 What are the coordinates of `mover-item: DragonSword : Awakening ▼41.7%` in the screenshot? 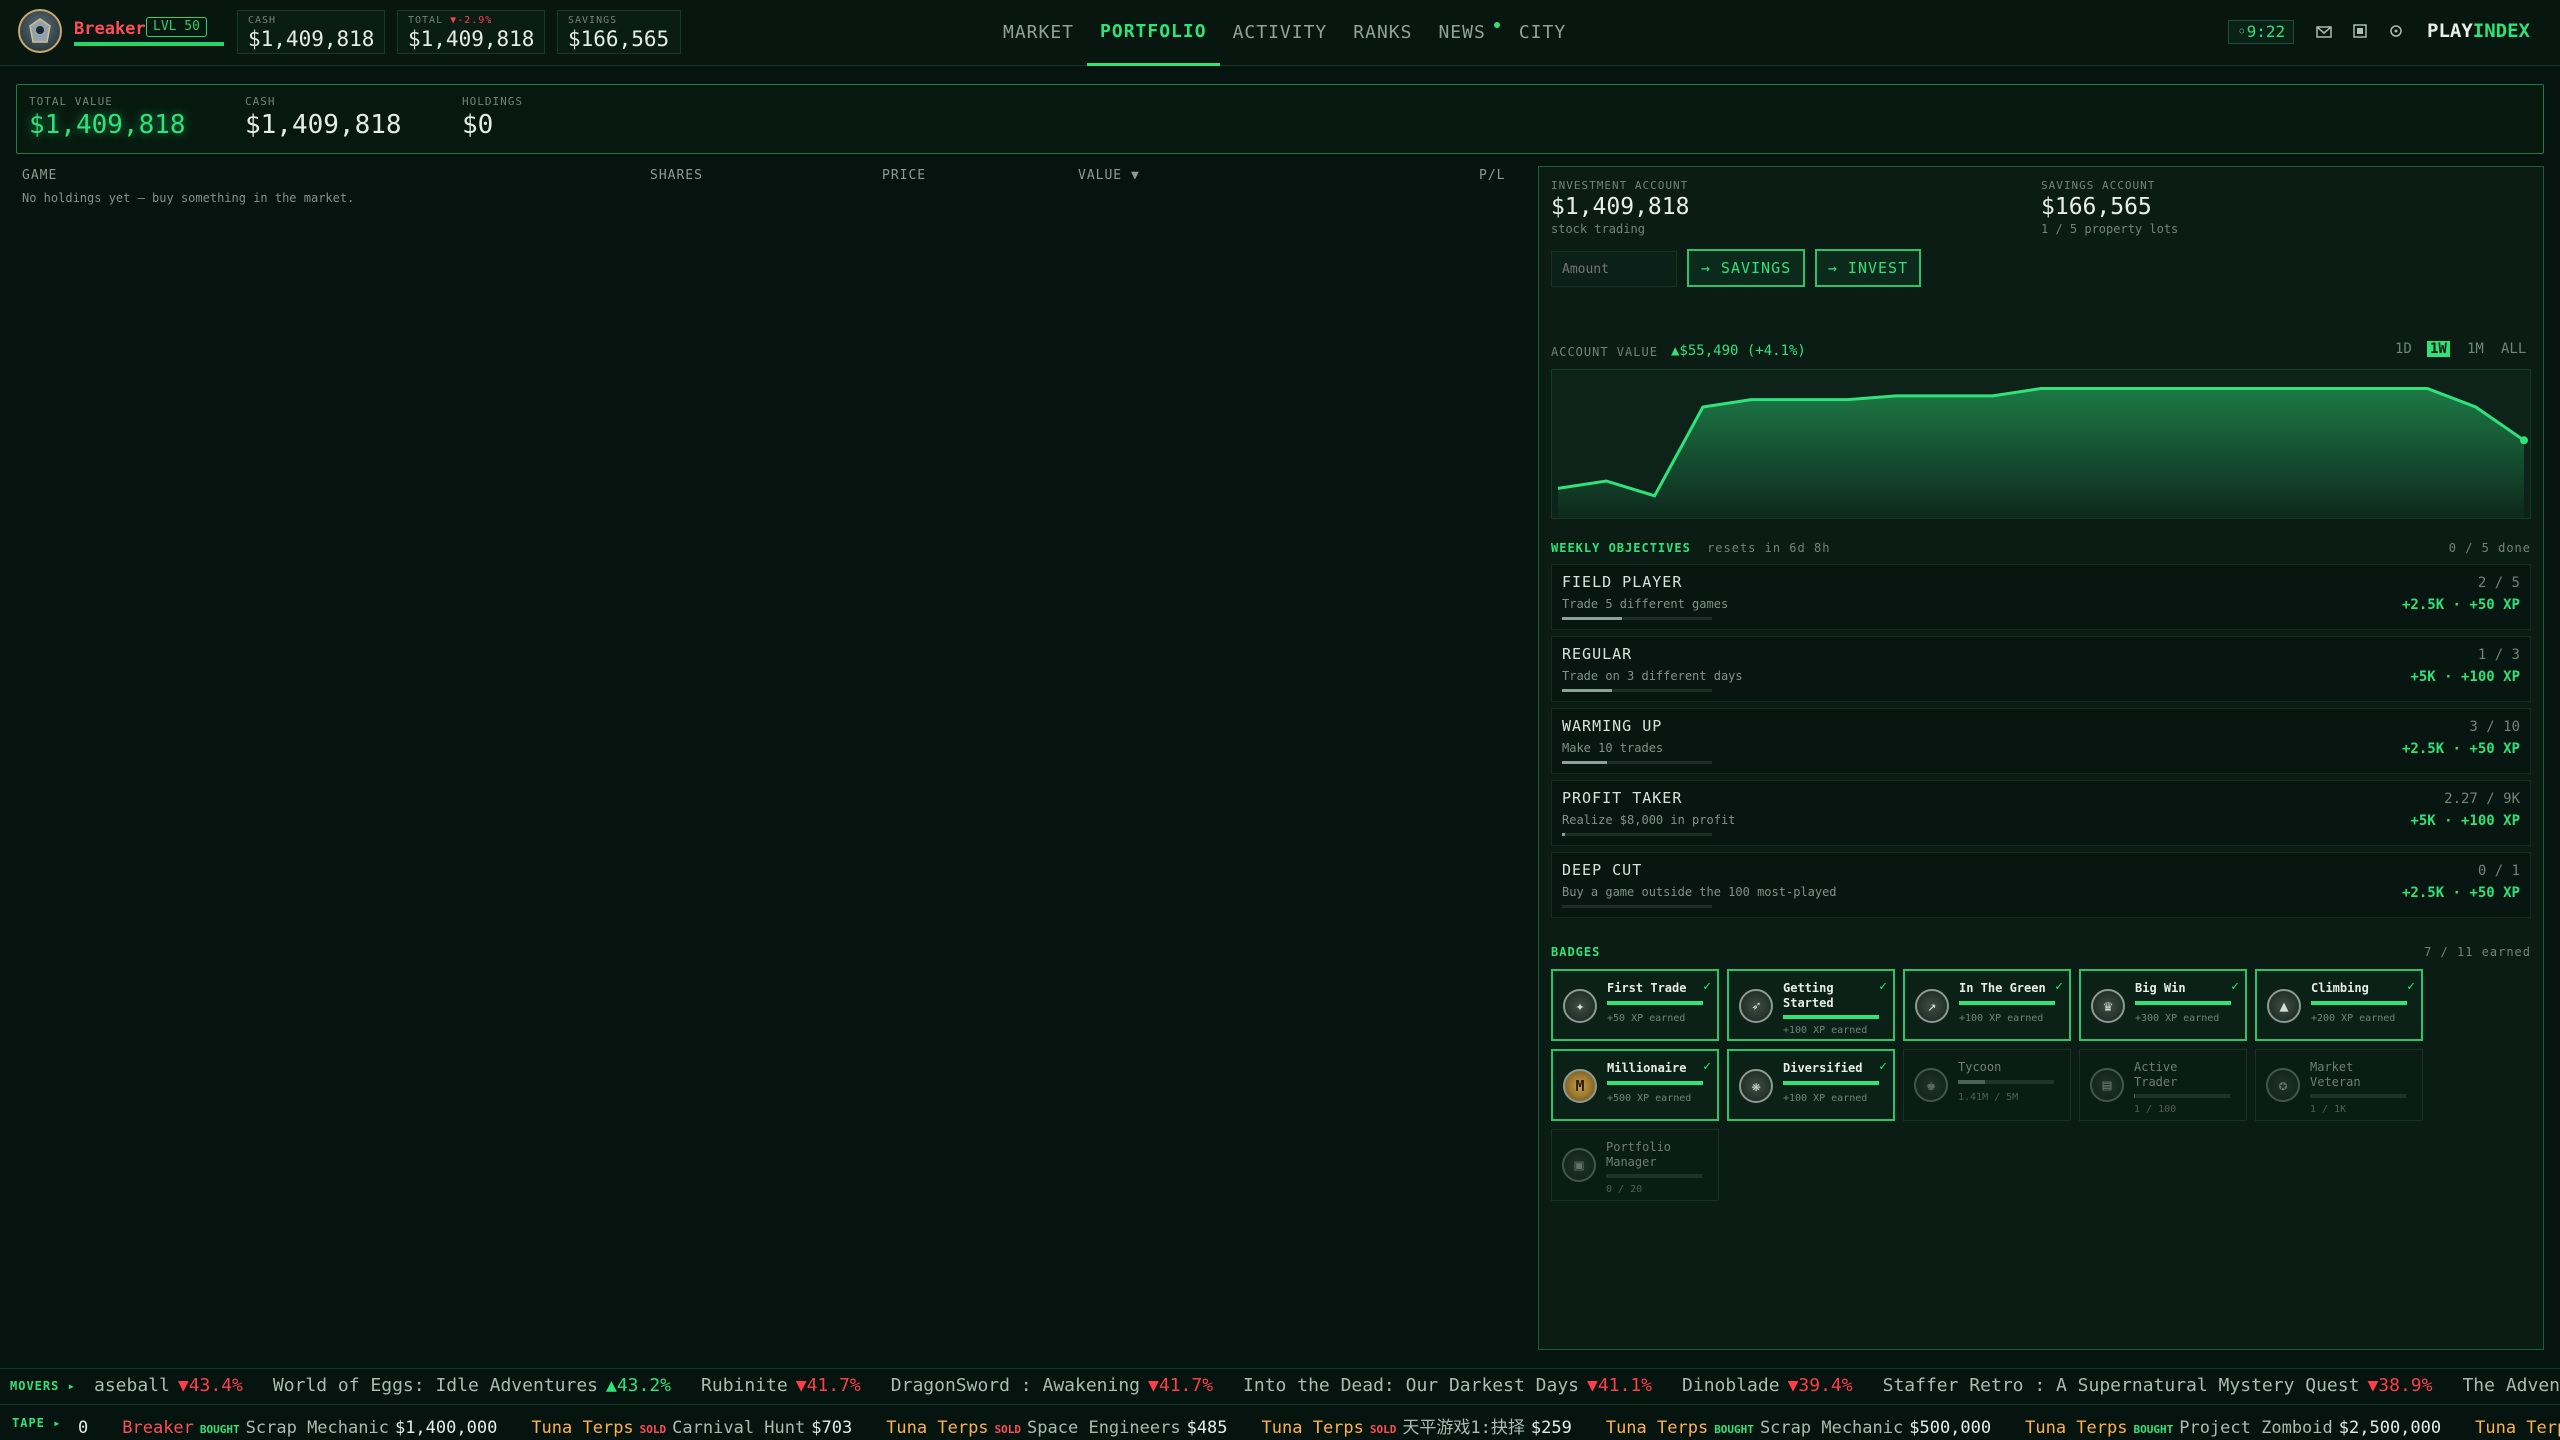 It's located at (1052, 1385).